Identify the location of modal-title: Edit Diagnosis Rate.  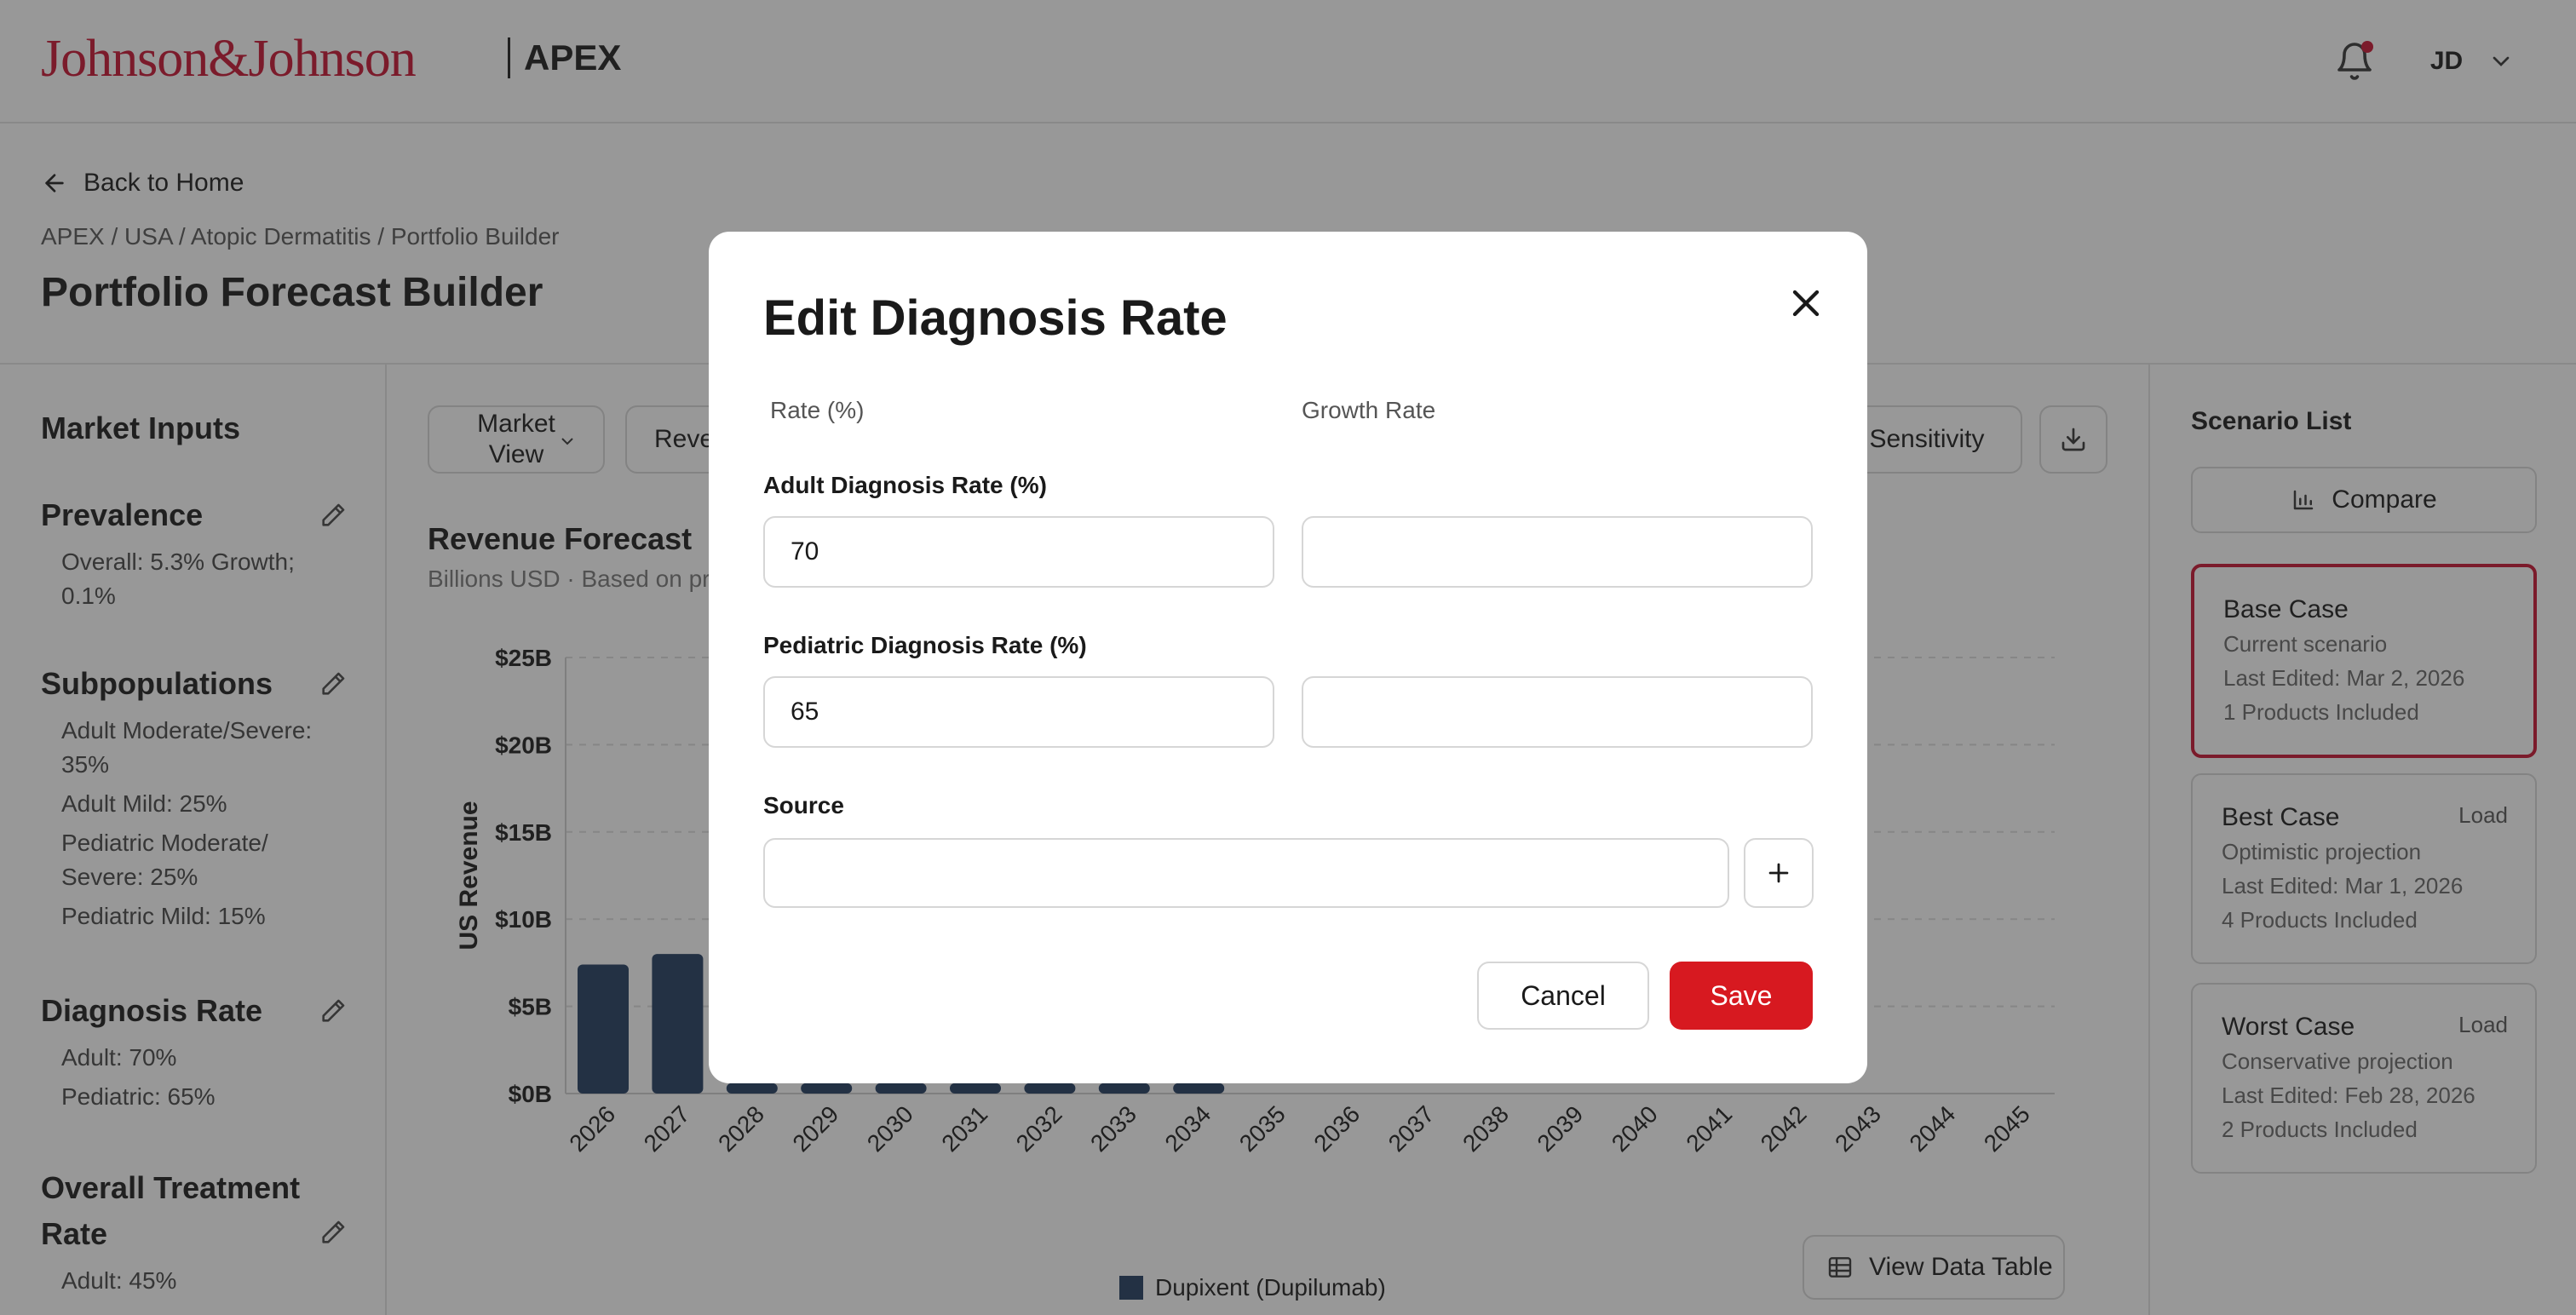
(995, 318).